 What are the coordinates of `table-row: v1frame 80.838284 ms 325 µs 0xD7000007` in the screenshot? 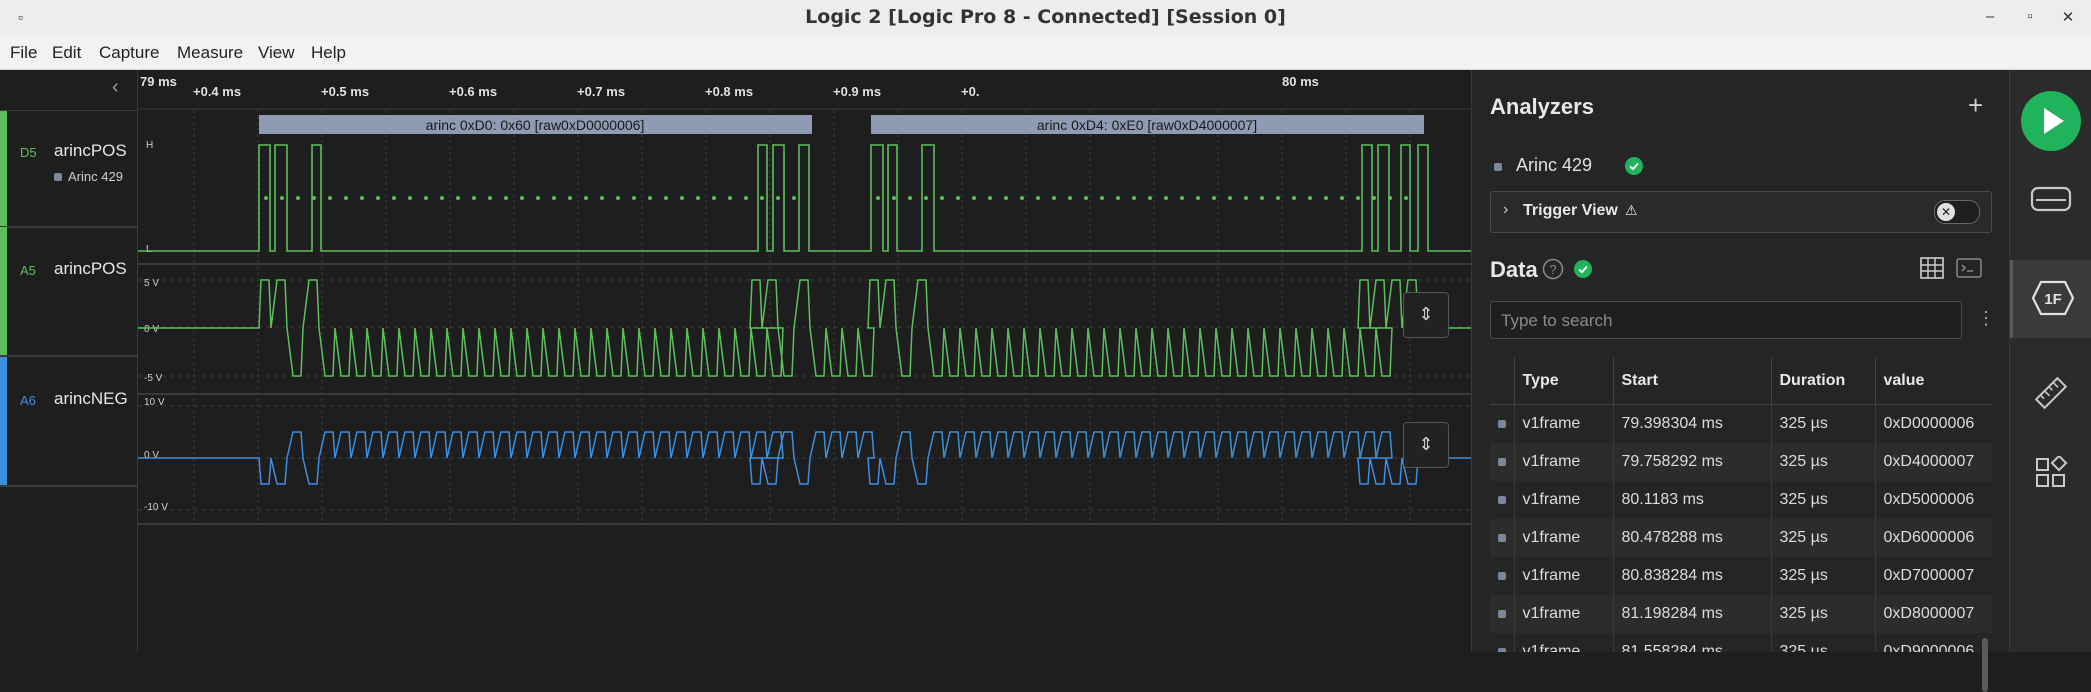 It's located at (1741, 576).